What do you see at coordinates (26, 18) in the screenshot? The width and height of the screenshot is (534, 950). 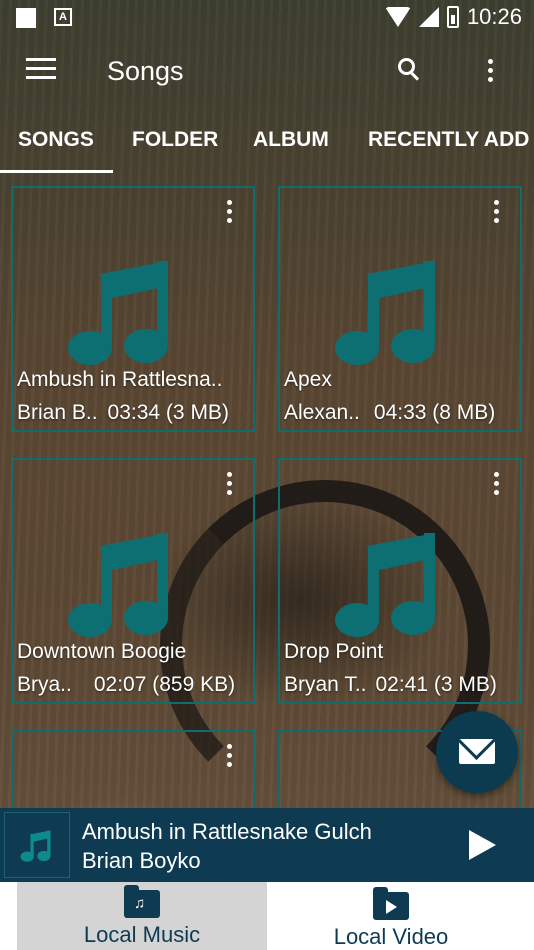 I see `notification-icon` at bounding box center [26, 18].